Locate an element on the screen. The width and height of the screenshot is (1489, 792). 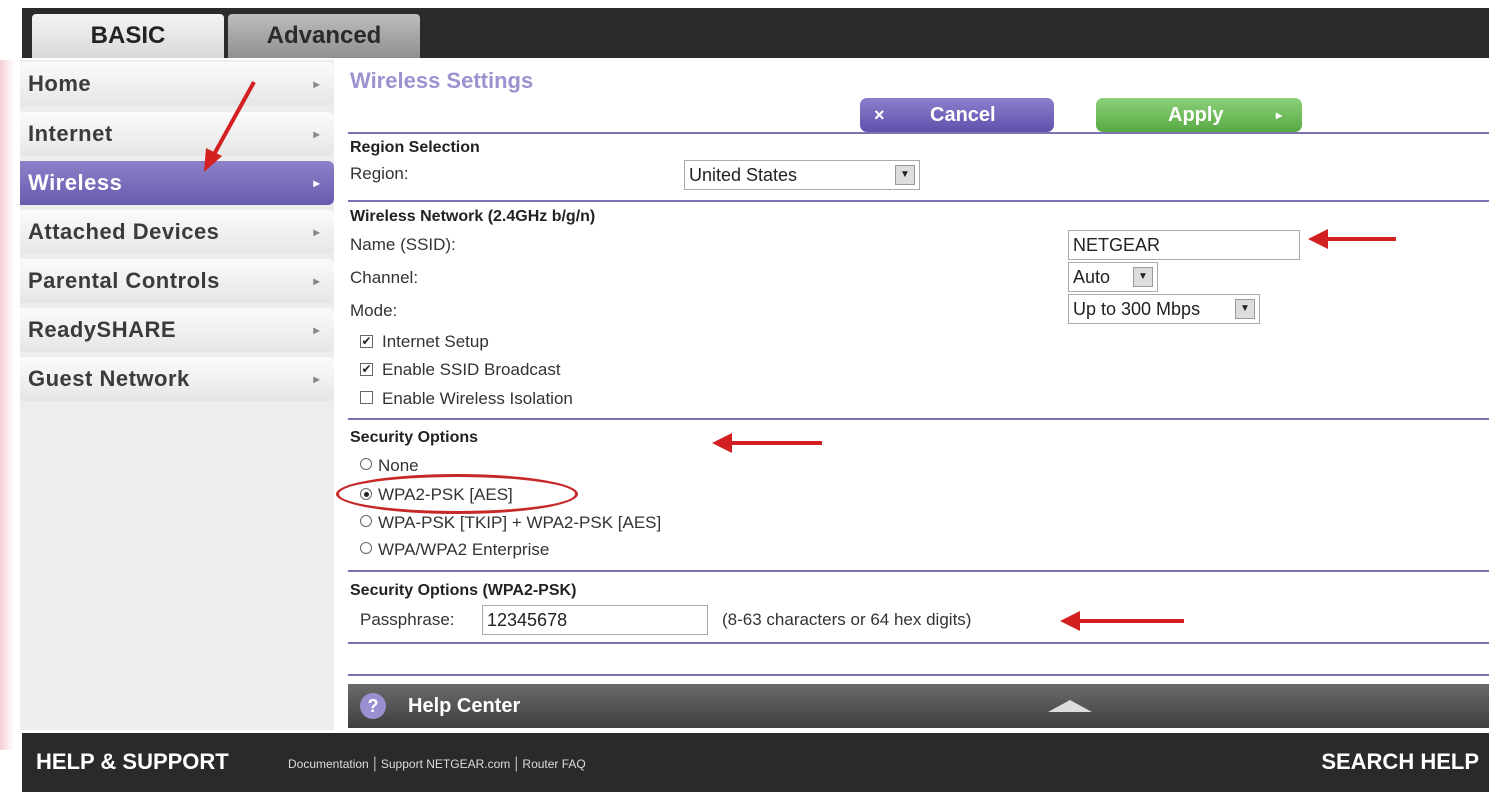
search-help-button: SEARCH HELP is located at coordinates (1400, 762).